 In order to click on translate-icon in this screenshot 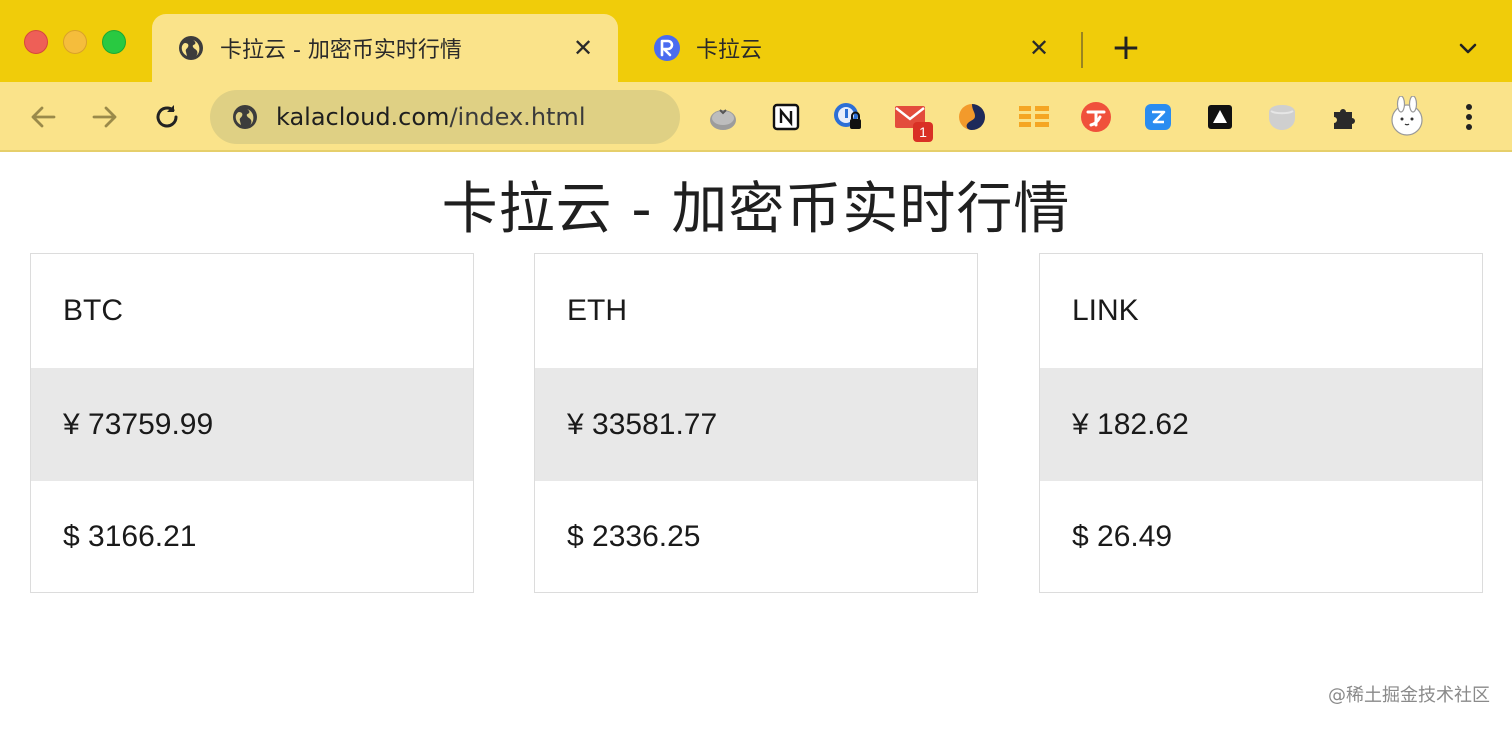, I will do `click(1096, 117)`.